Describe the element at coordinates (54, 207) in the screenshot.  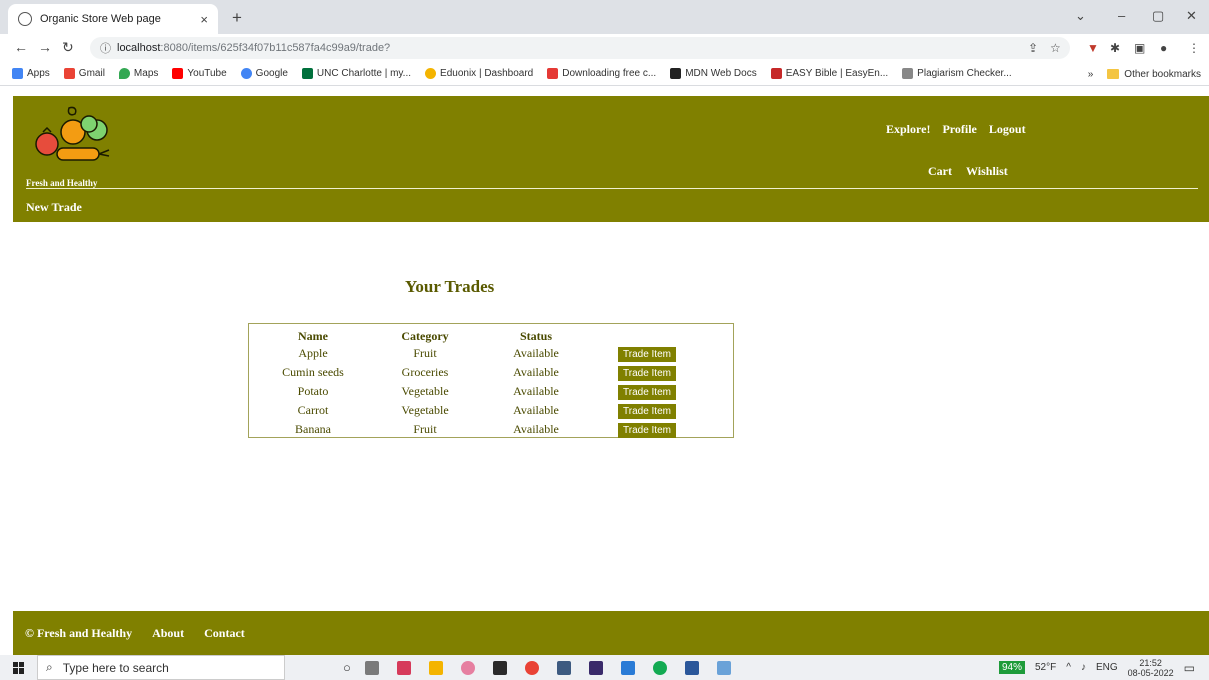
I see `new-trade-link: New Trade` at that location.